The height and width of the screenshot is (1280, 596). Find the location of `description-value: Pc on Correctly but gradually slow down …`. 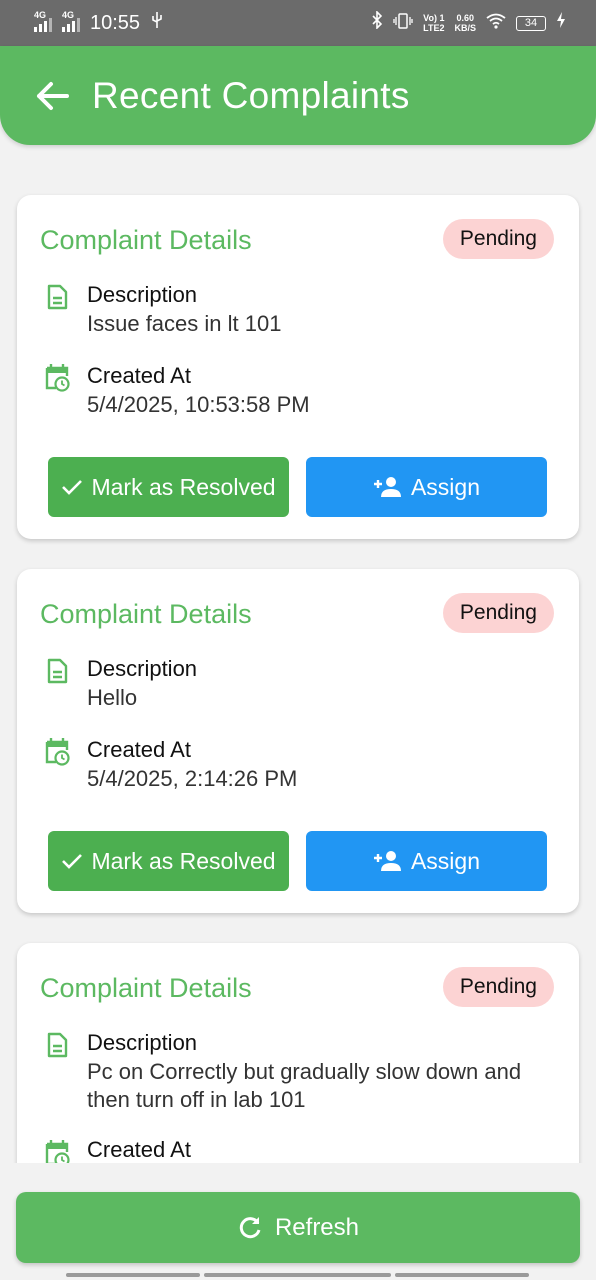

description-value: Pc on Correctly but gradually slow down … is located at coordinates (304, 1085).